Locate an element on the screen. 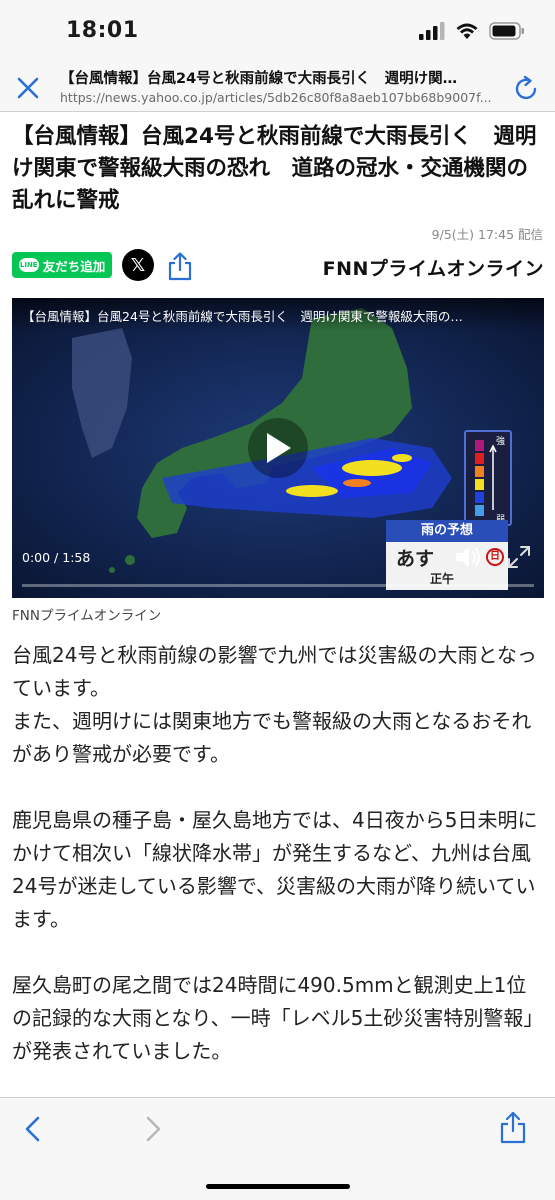  video-progress-bar is located at coordinates (278, 585).